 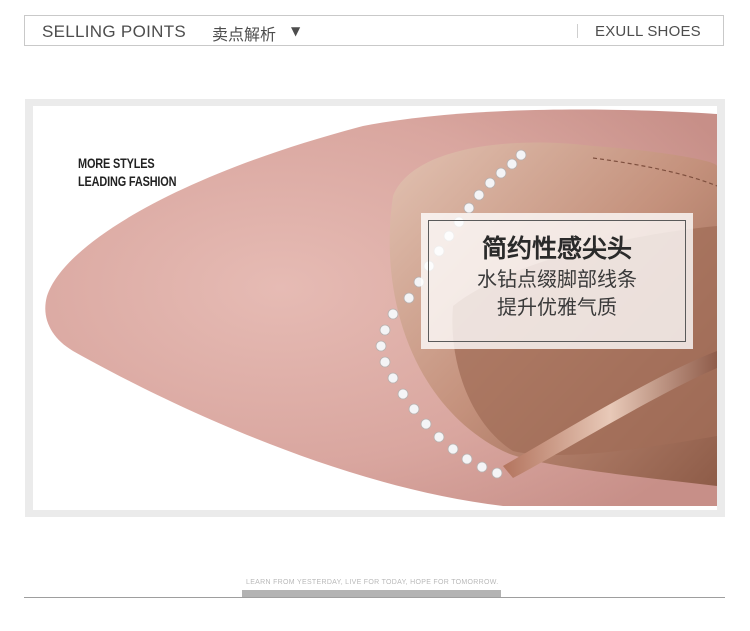 I want to click on feature-caption-border: 简约性感尖头 水钻点缀脚部线条 提升优雅气质, so click(x=557, y=281).